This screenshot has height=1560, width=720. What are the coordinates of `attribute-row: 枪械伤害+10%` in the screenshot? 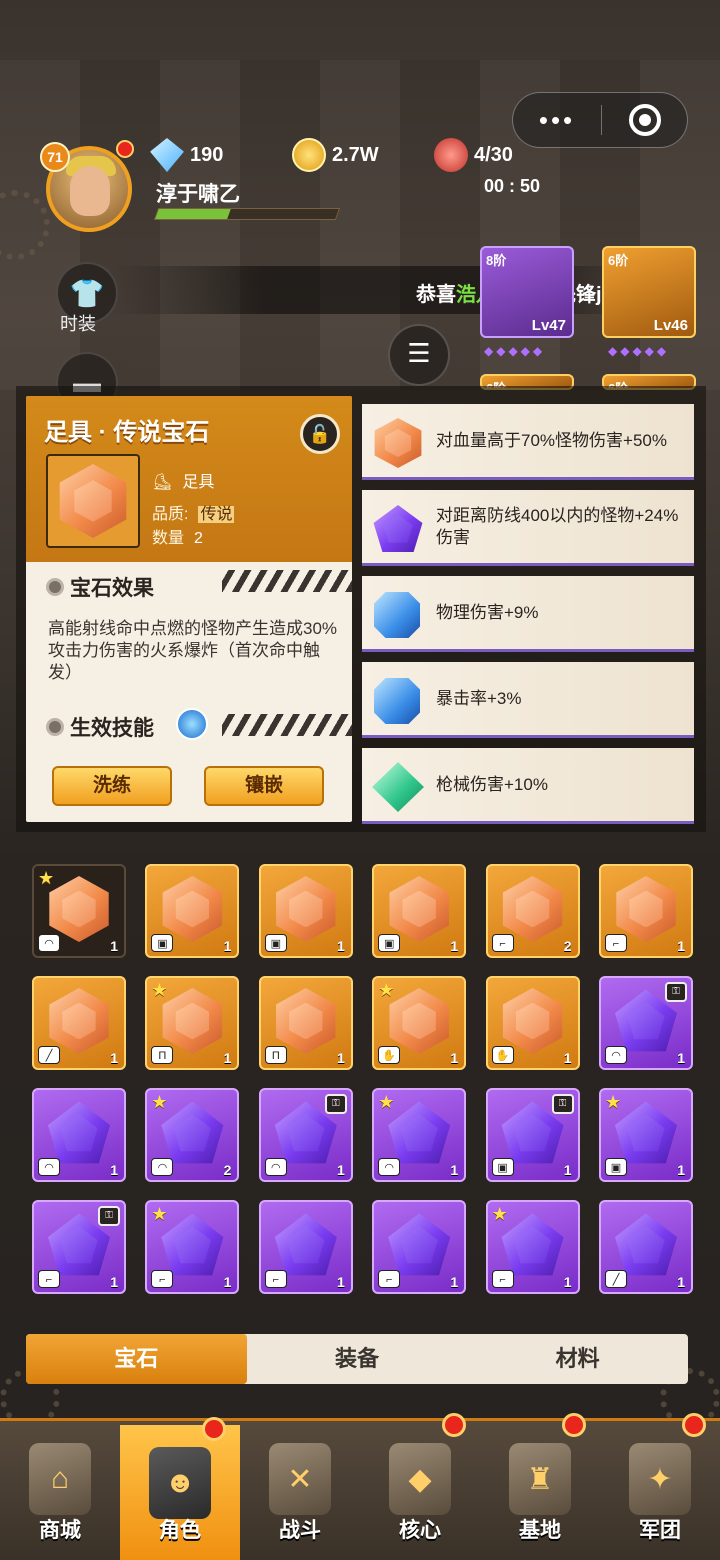 It's located at (528, 786).